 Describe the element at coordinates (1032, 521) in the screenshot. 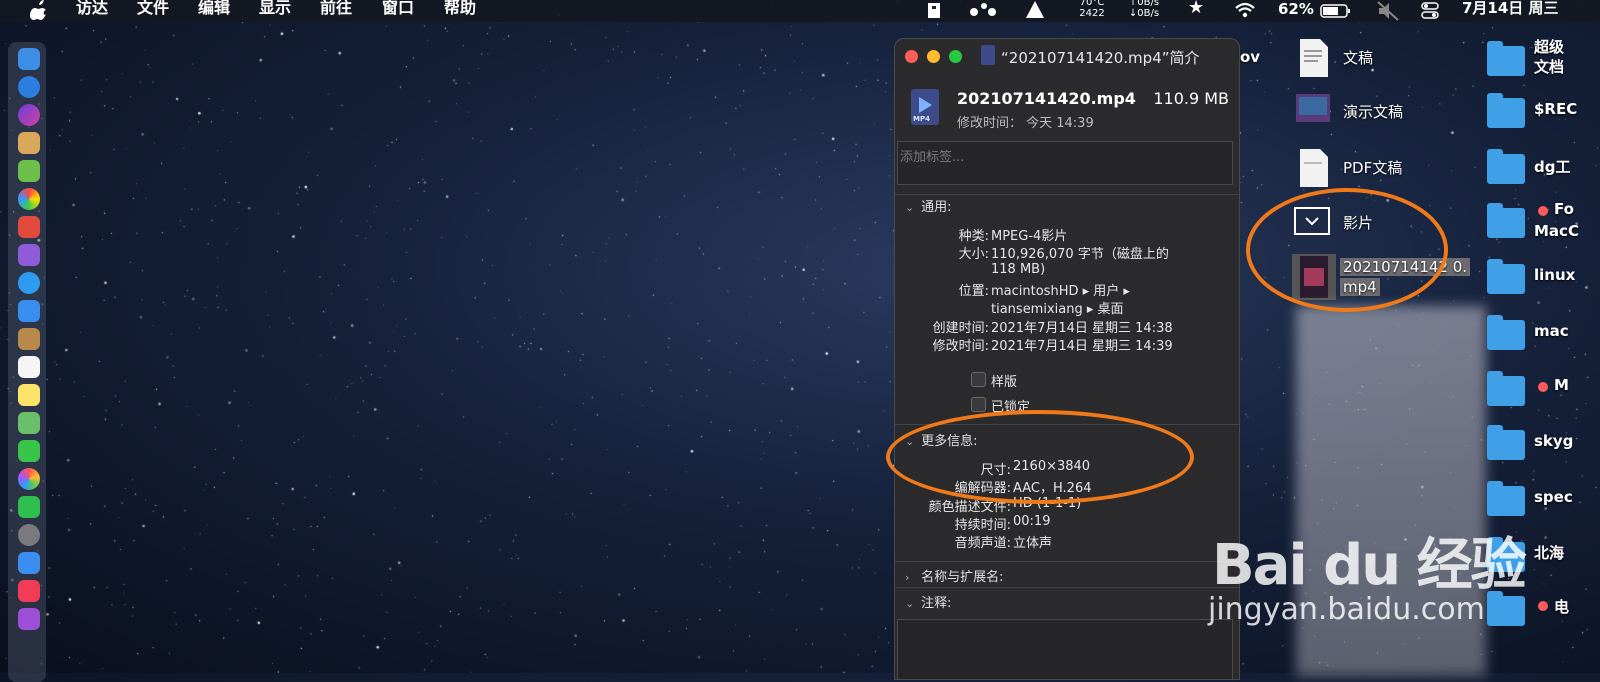

I see `duration-value: 00:19` at that location.